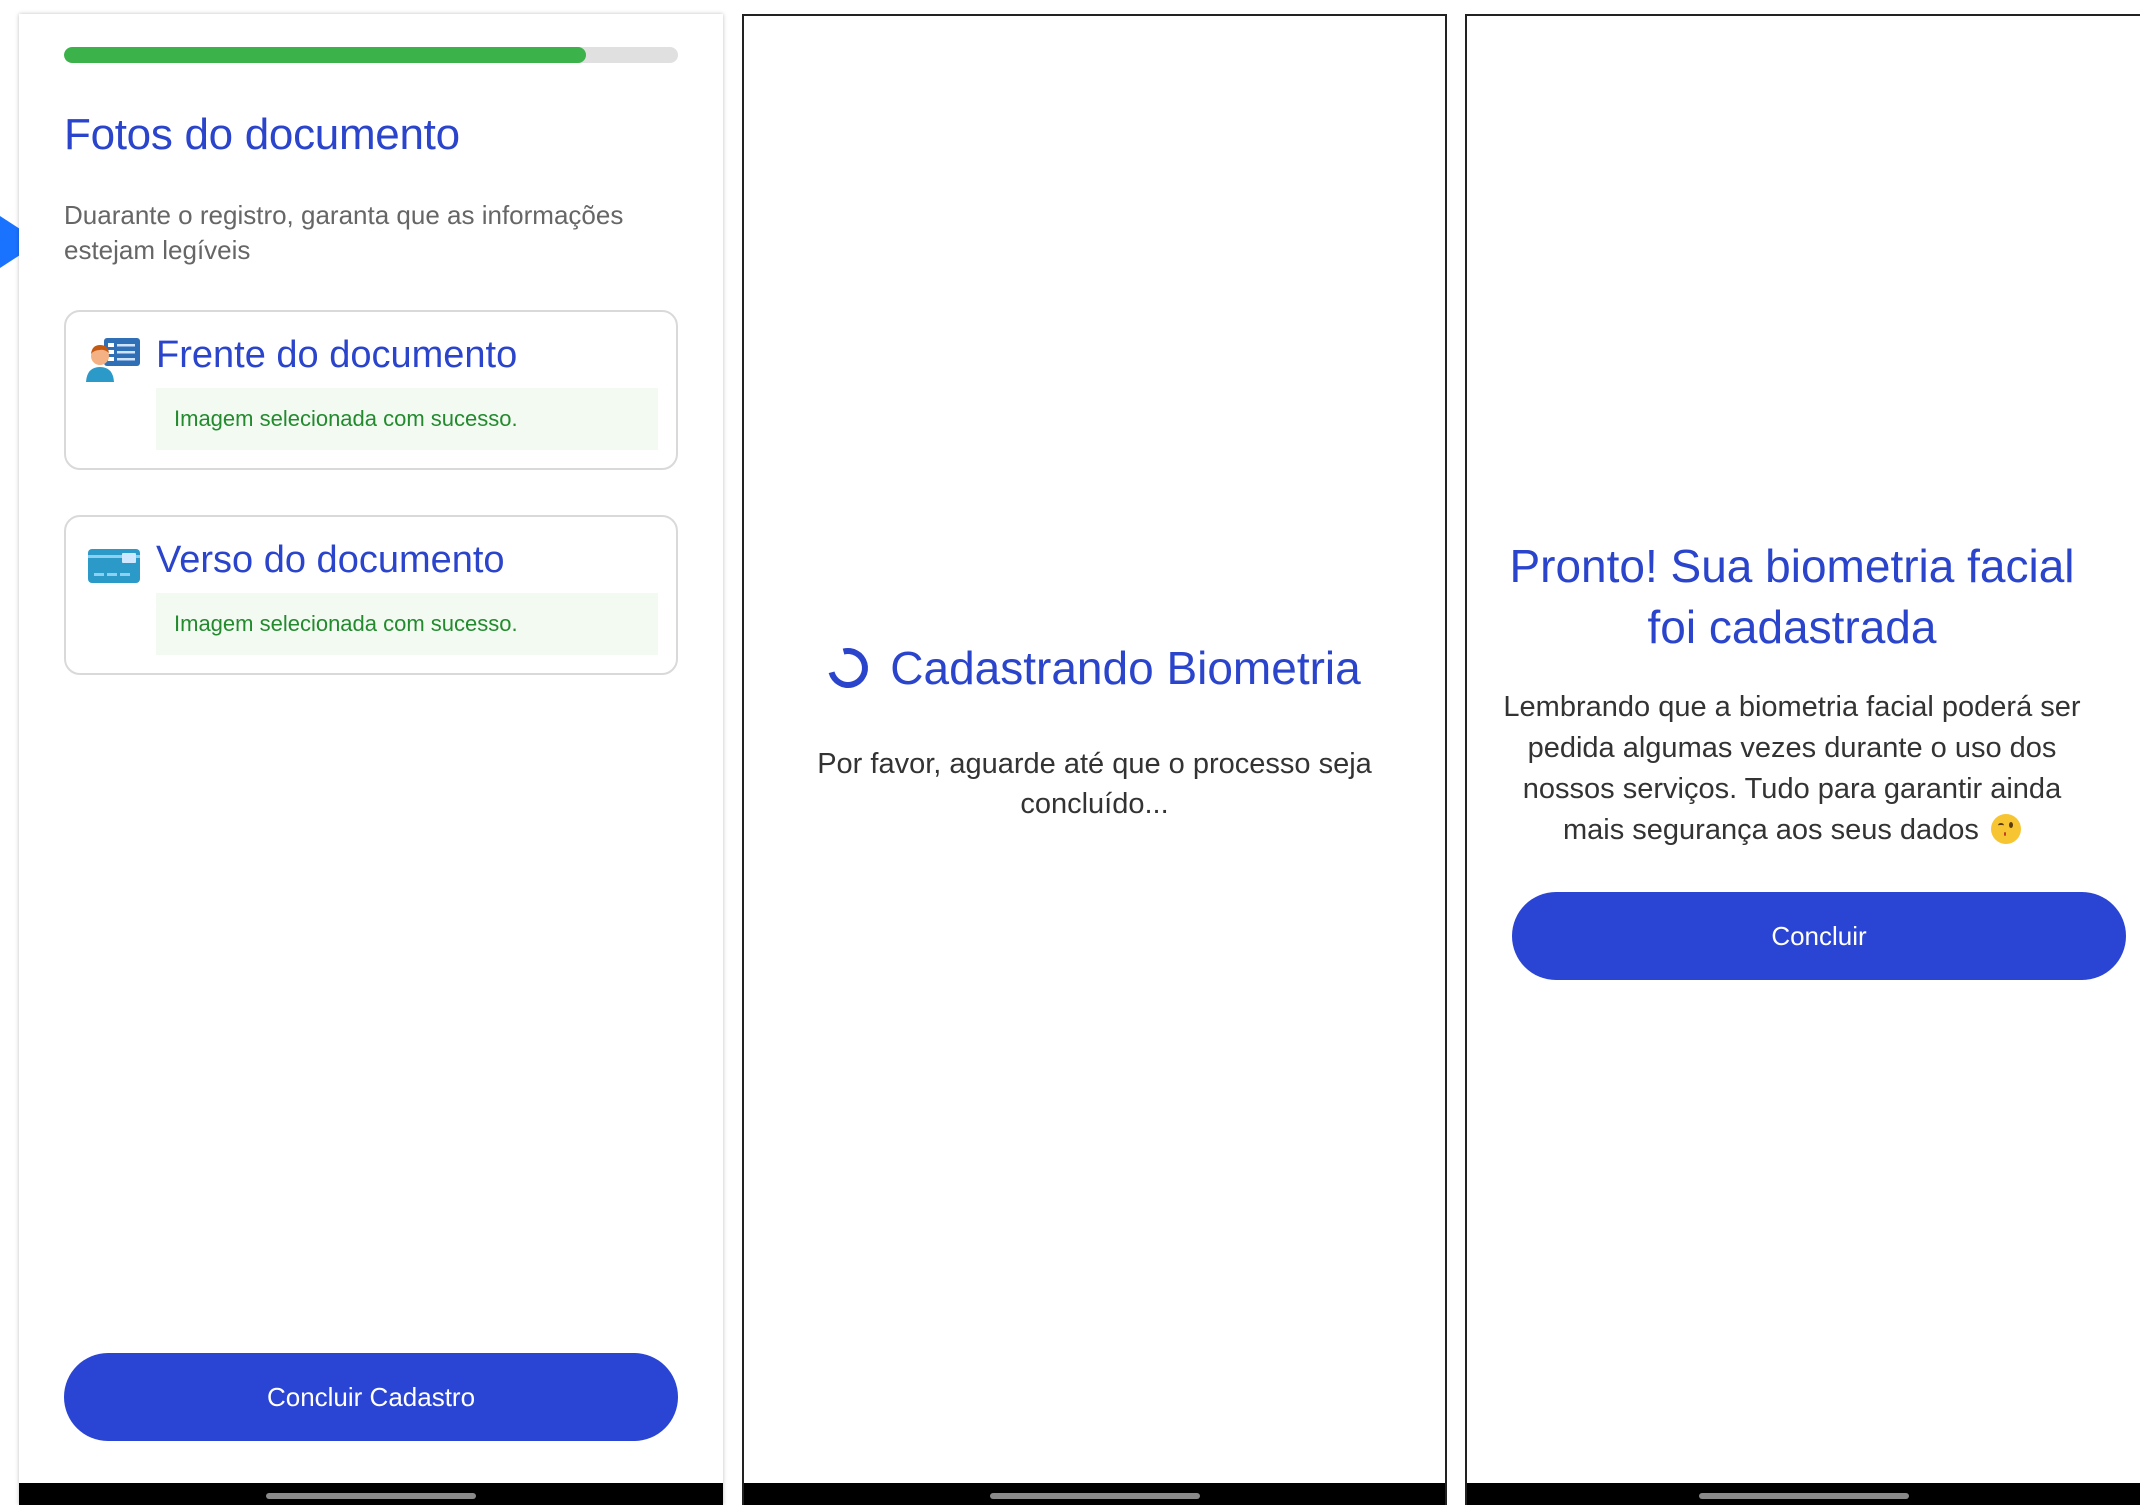  What do you see at coordinates (325, 55) in the screenshot?
I see `progress-bar-fill` at bounding box center [325, 55].